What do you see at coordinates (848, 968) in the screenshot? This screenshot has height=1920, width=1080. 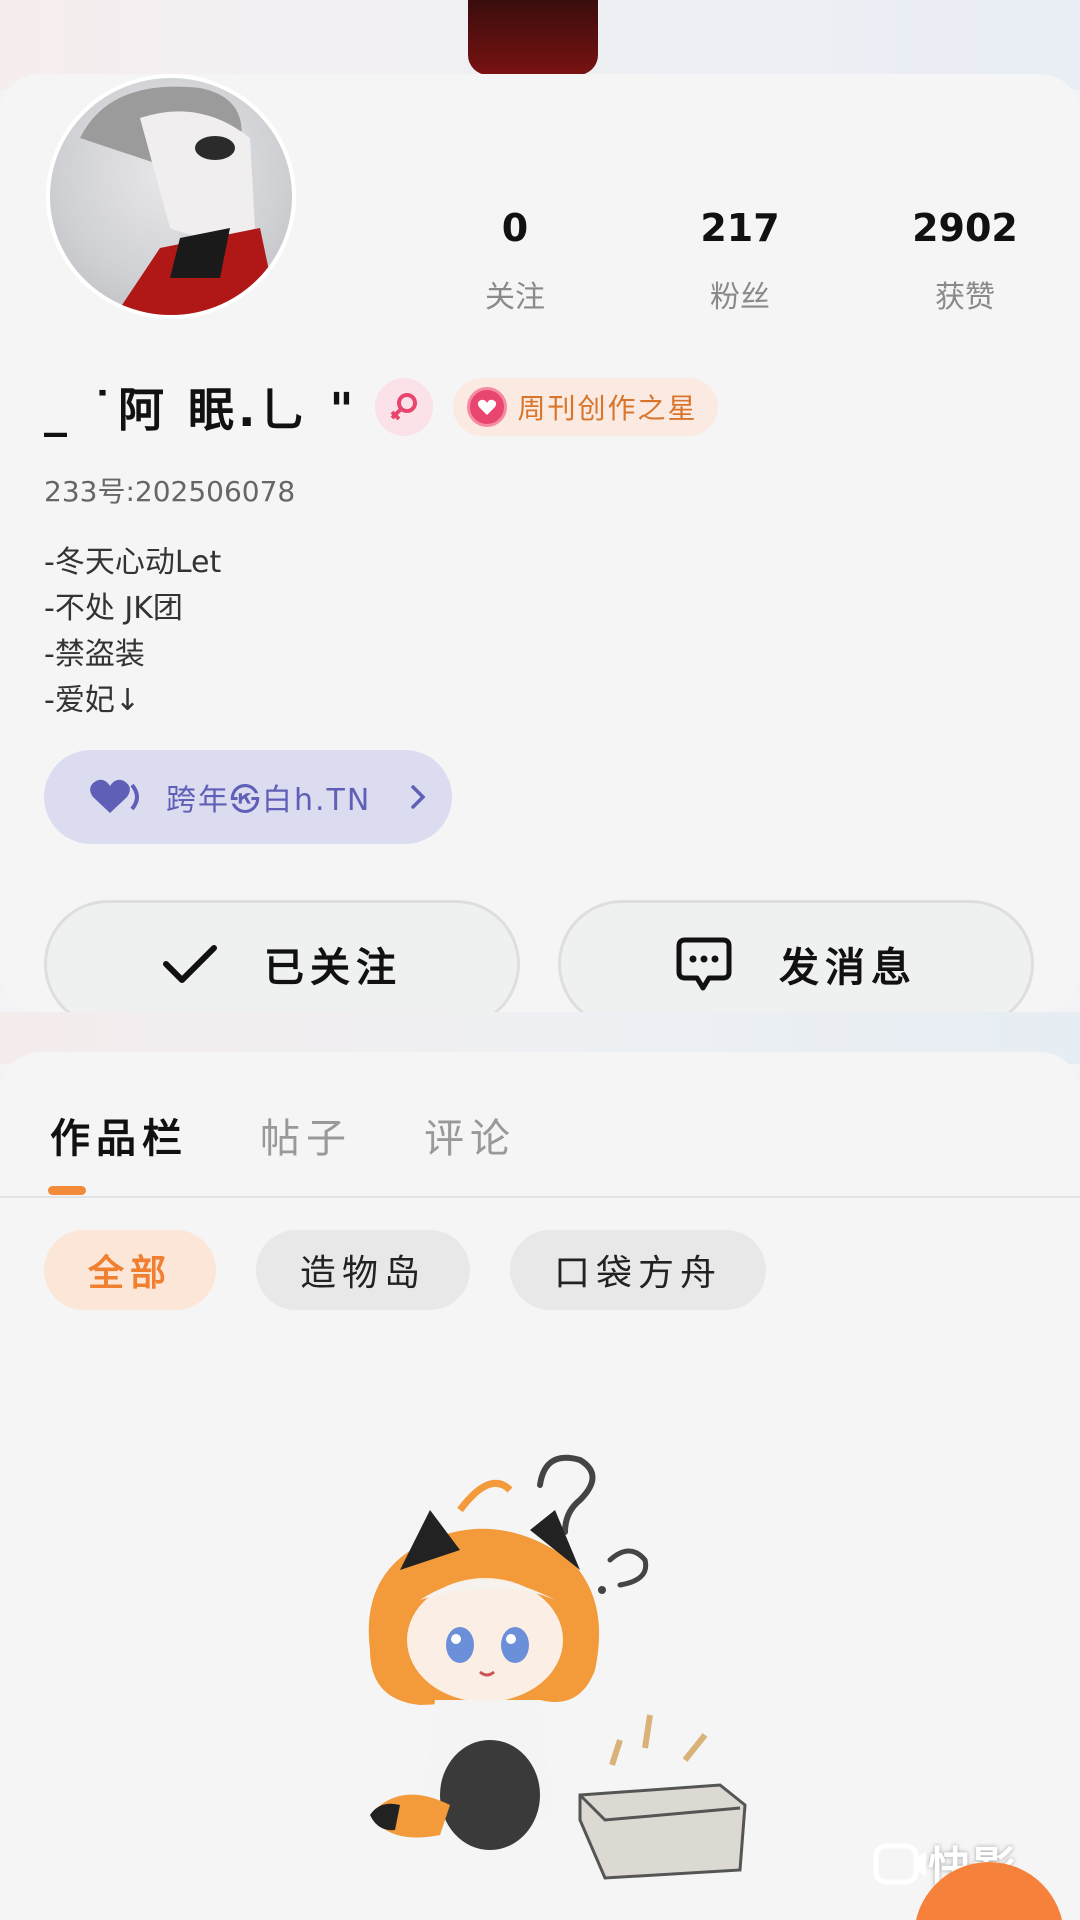 I see `message-button-label: 发消息` at bounding box center [848, 968].